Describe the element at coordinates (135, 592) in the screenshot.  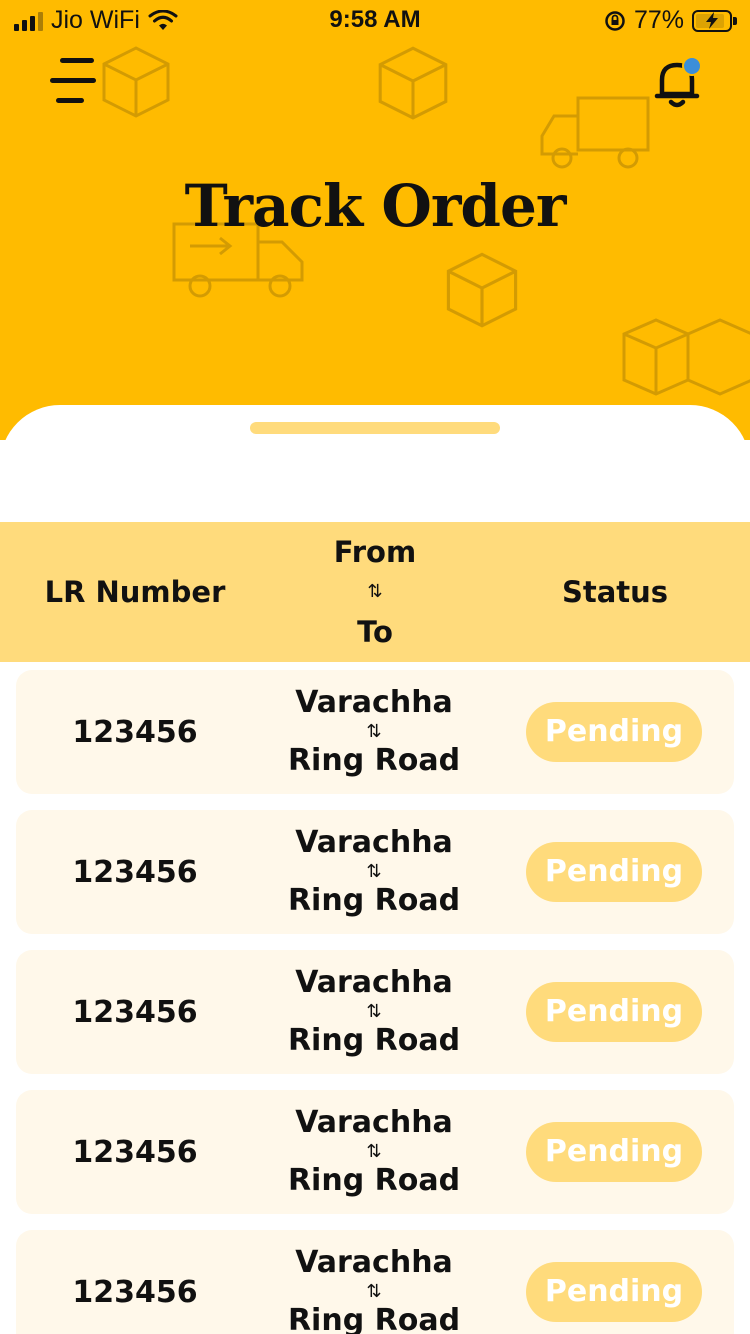
I see `column-lr-number: LR Number` at that location.